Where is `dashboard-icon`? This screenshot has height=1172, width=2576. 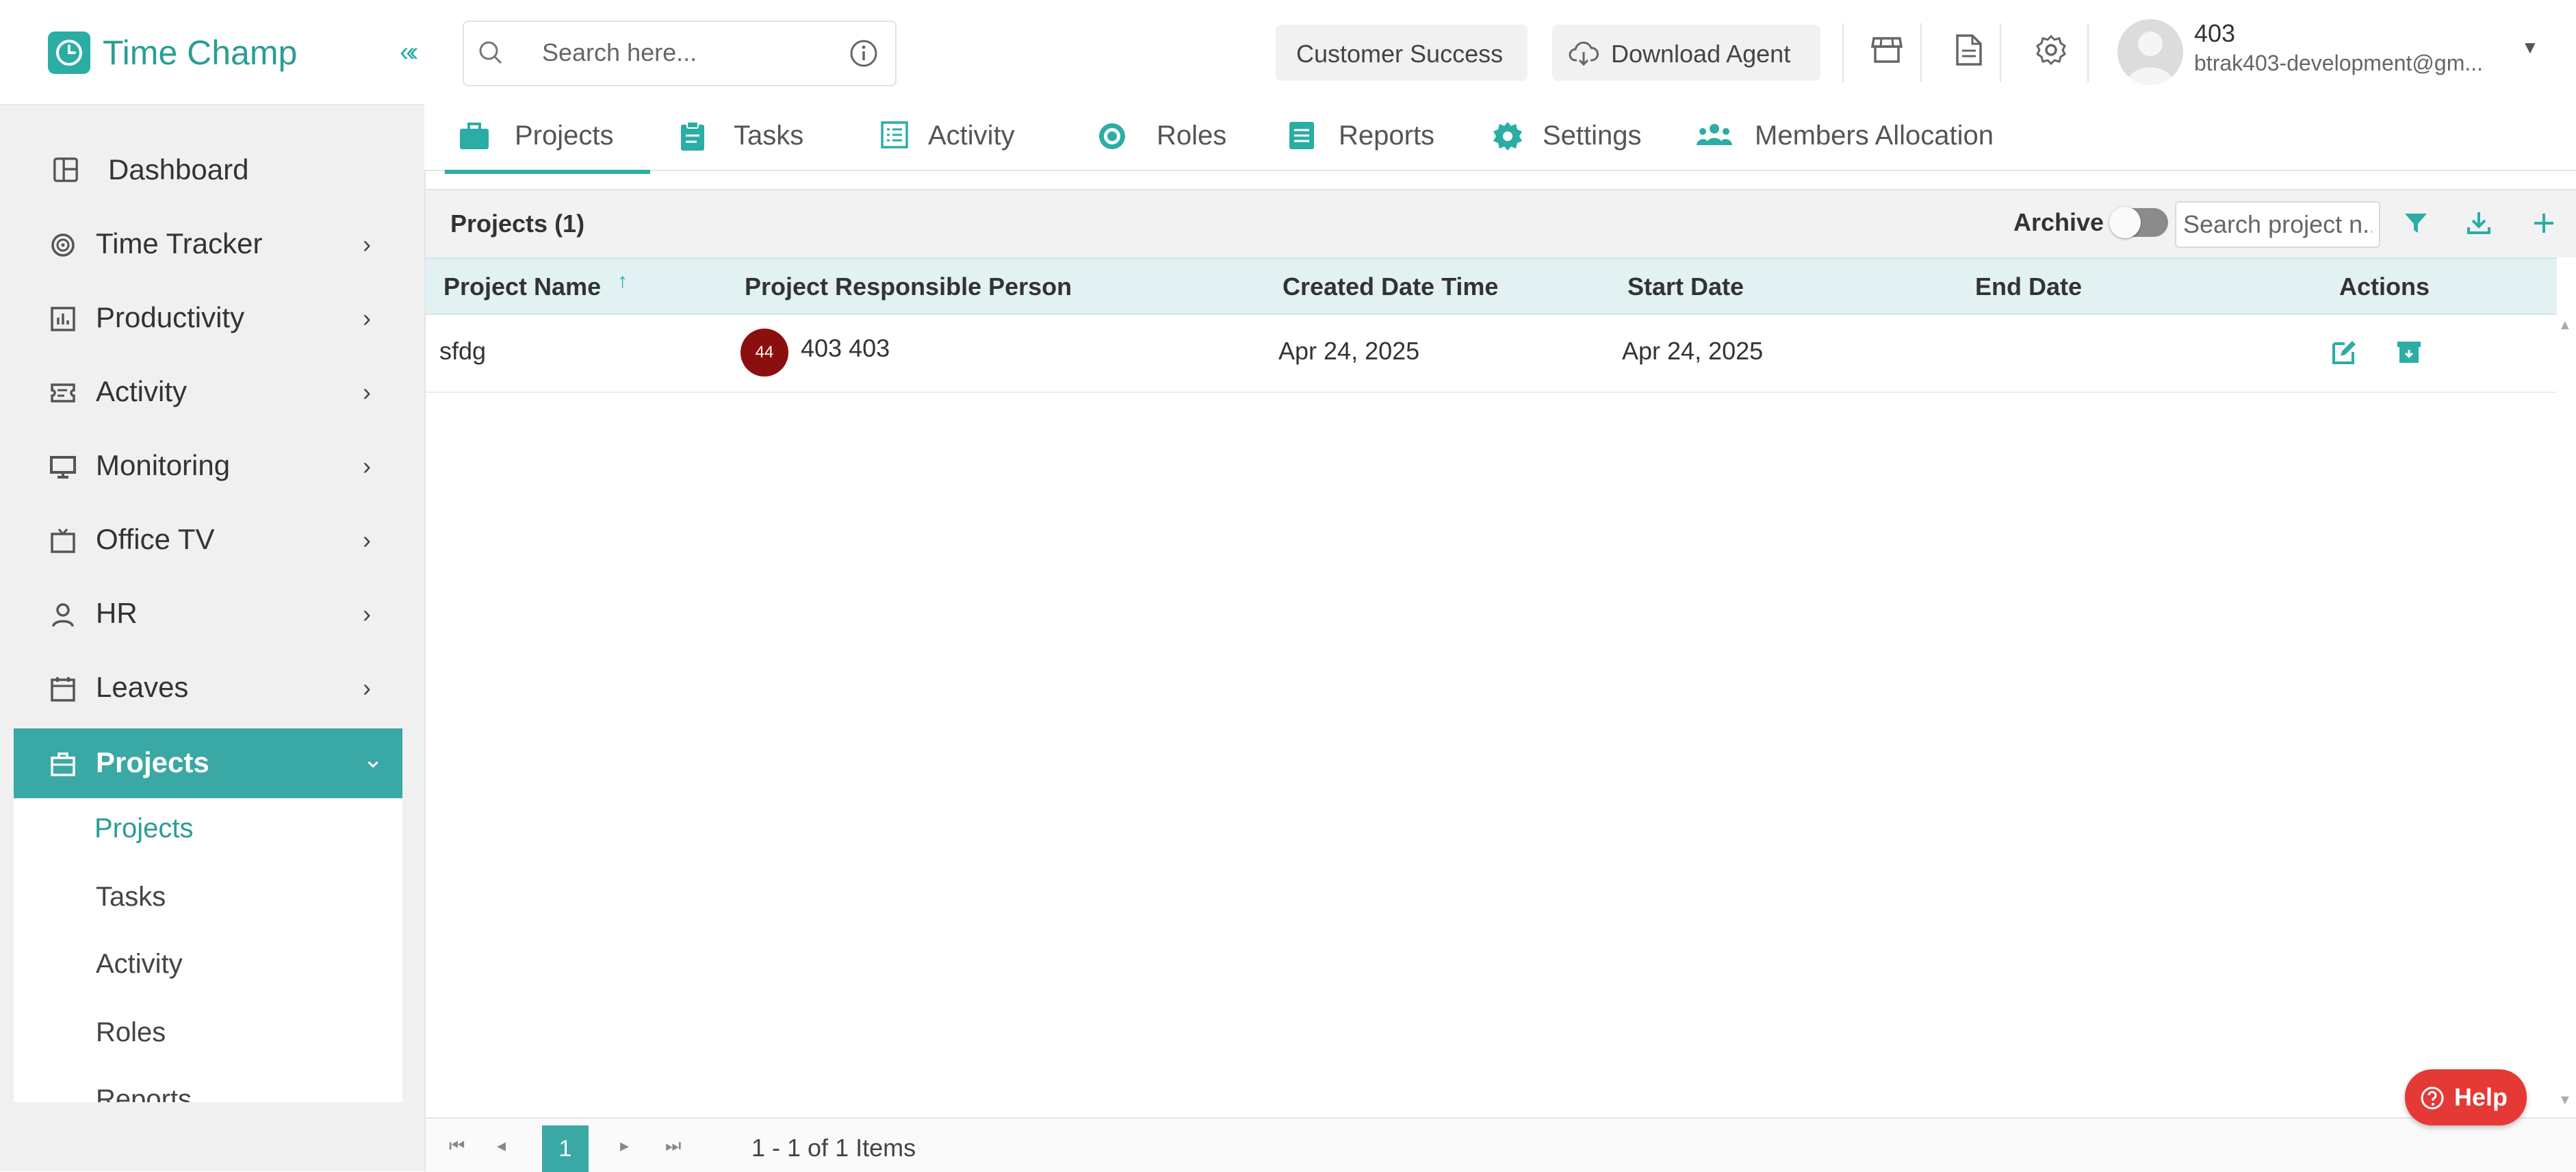
dashboard-icon is located at coordinates (65, 169).